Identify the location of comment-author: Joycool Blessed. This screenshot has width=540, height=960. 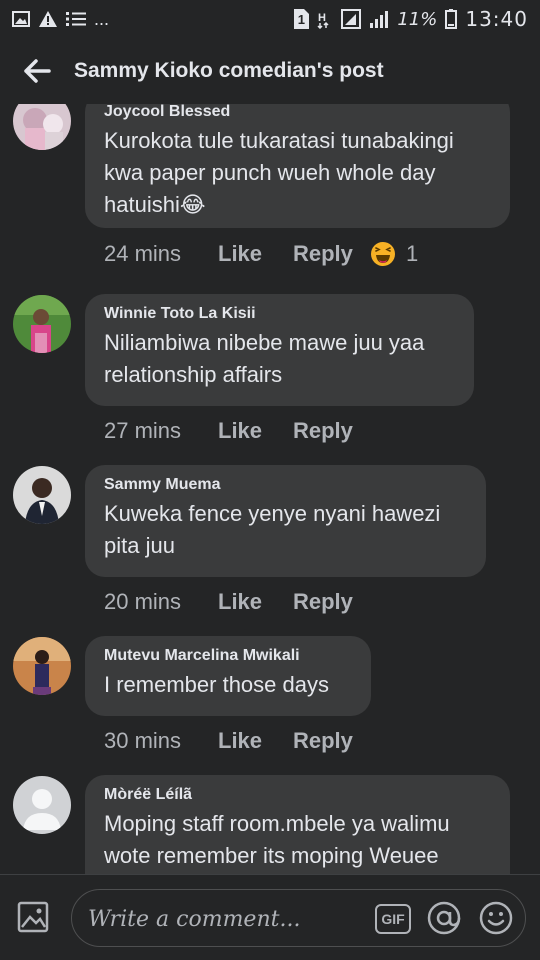
(297, 112).